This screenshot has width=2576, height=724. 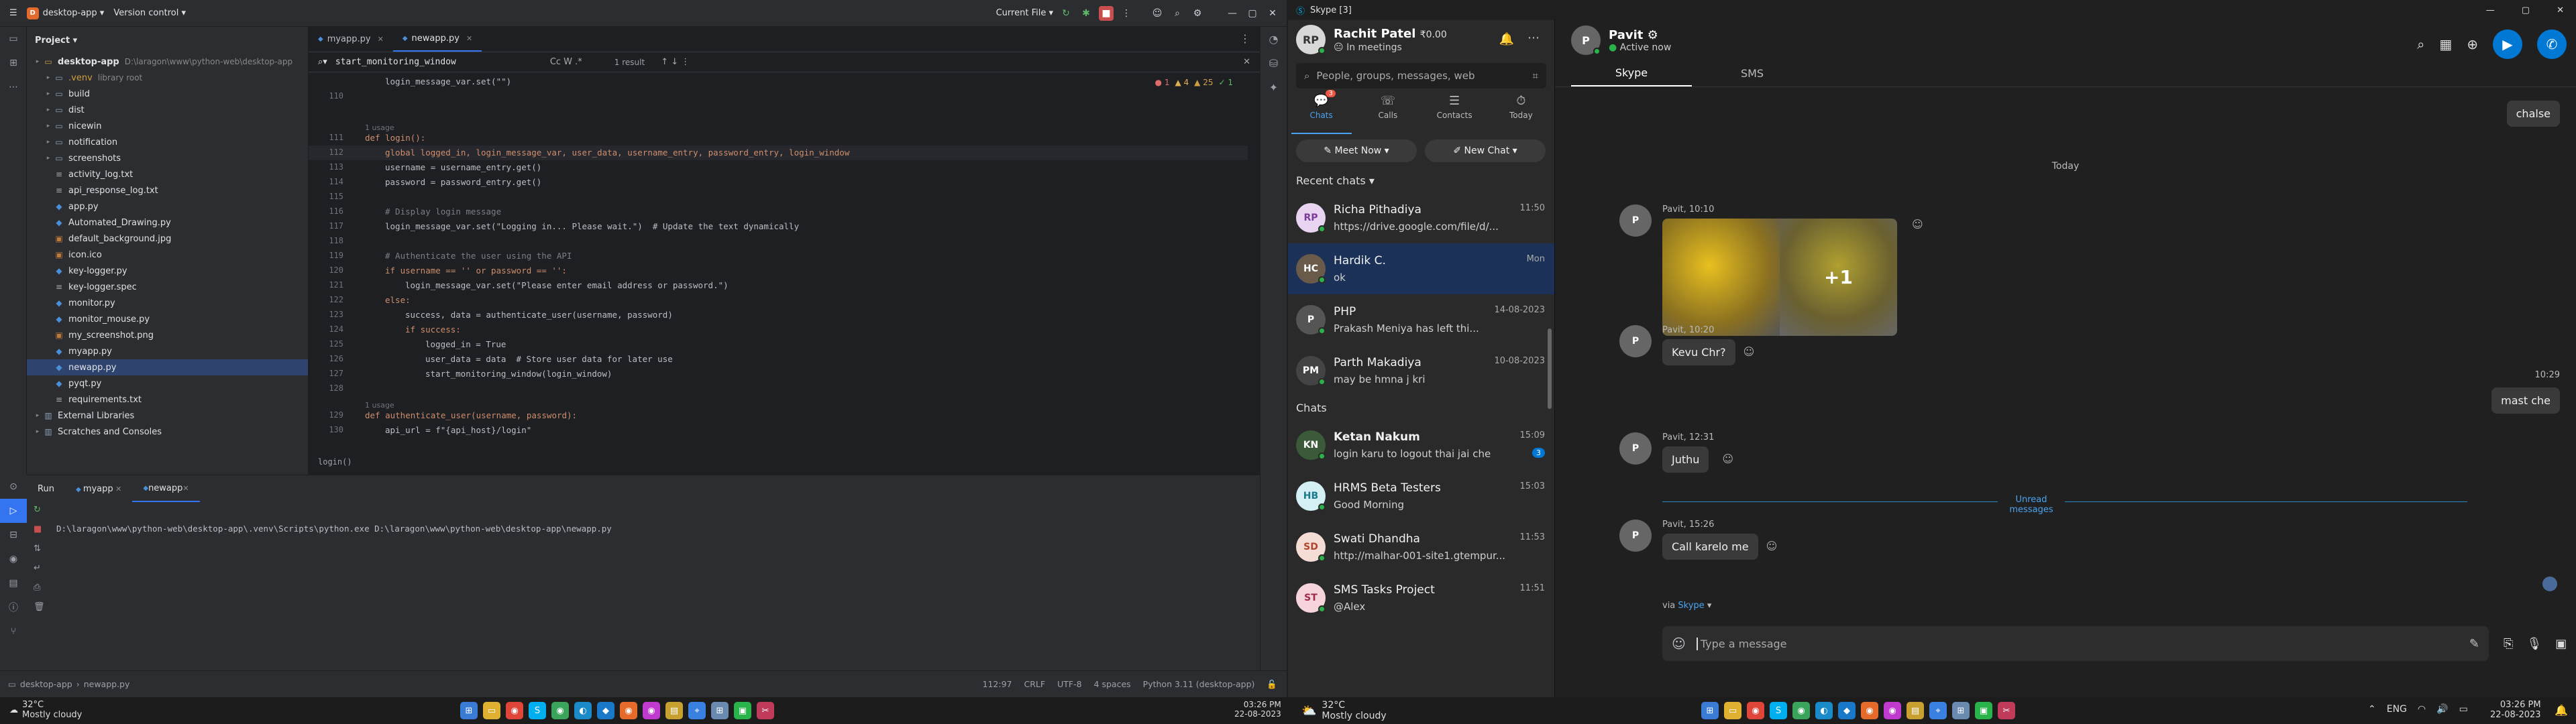 What do you see at coordinates (1533, 38) in the screenshot?
I see `more-options-icon: ⋯` at bounding box center [1533, 38].